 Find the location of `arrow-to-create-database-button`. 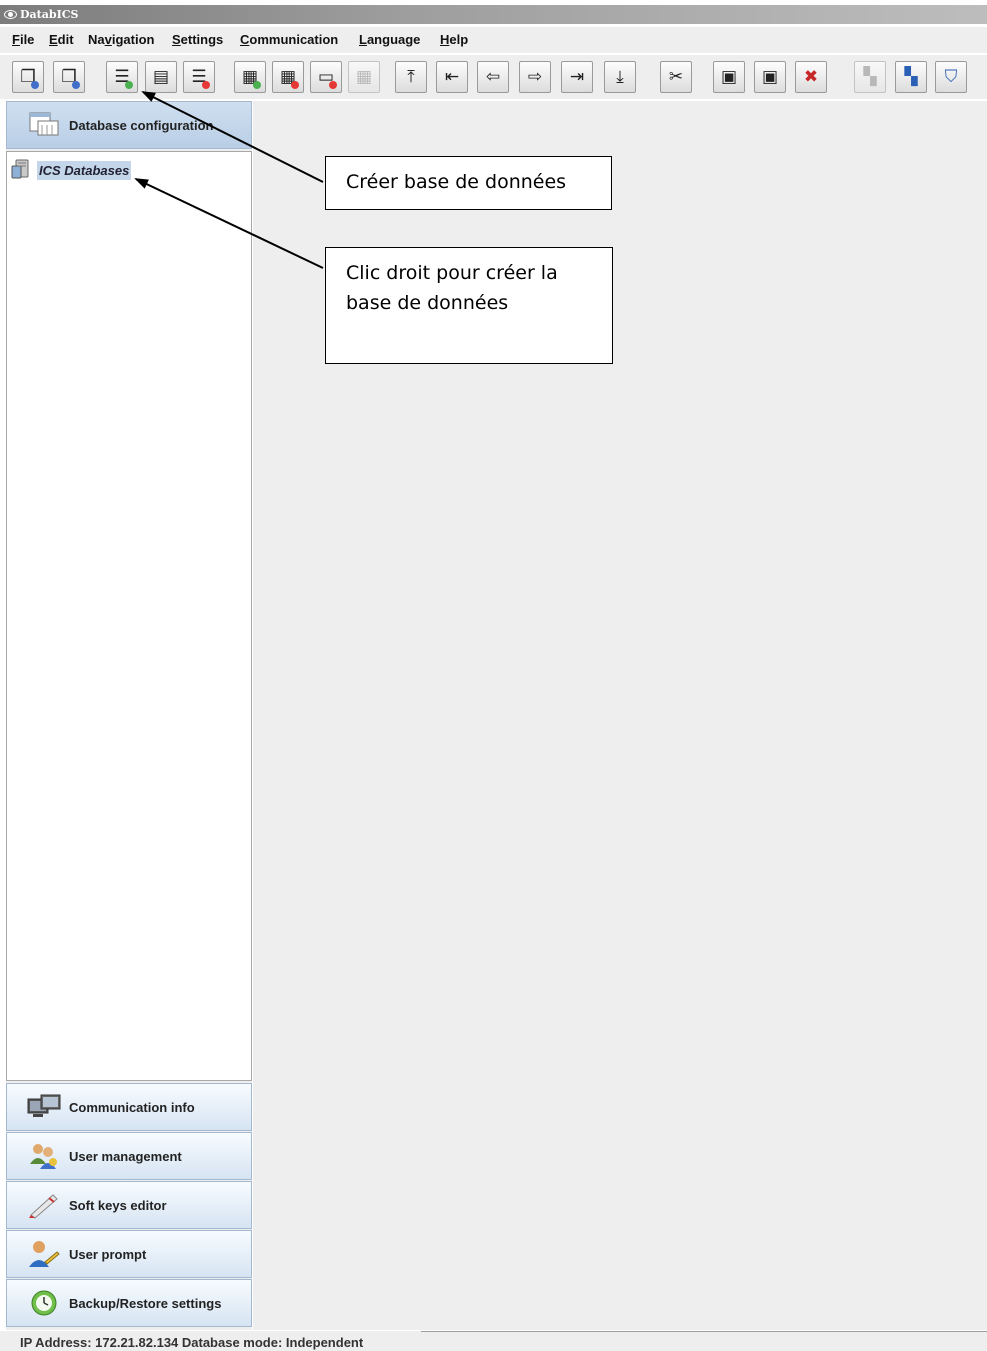

arrow-to-create-database-button is located at coordinates (232, 137).